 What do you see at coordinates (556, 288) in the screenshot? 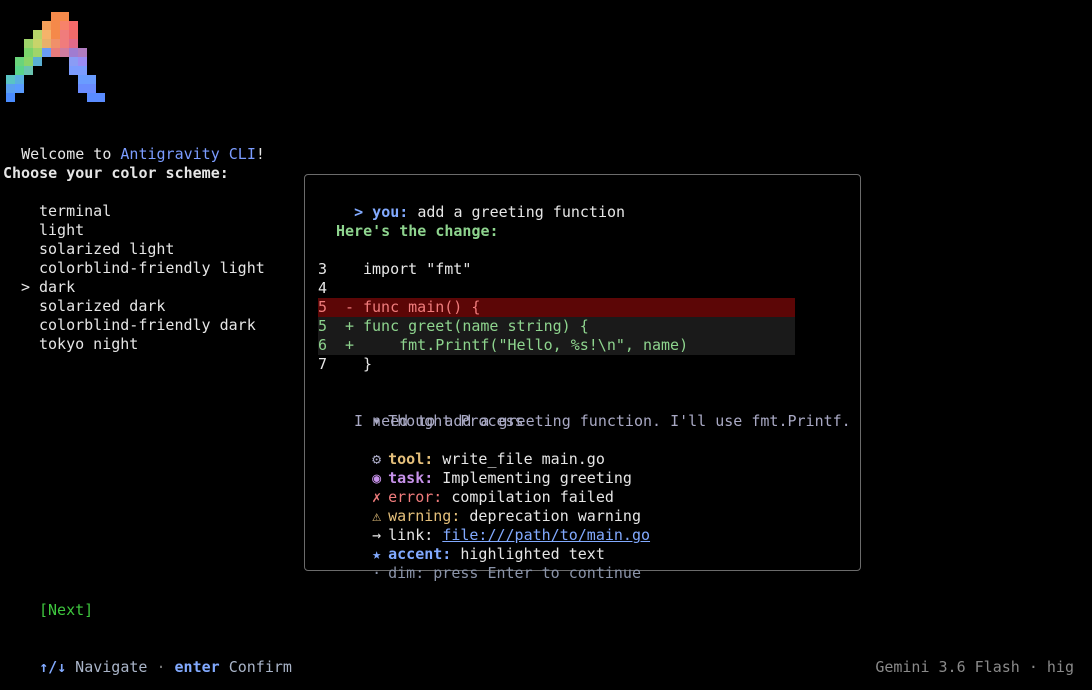
I see `diff-context-line: 4` at bounding box center [556, 288].